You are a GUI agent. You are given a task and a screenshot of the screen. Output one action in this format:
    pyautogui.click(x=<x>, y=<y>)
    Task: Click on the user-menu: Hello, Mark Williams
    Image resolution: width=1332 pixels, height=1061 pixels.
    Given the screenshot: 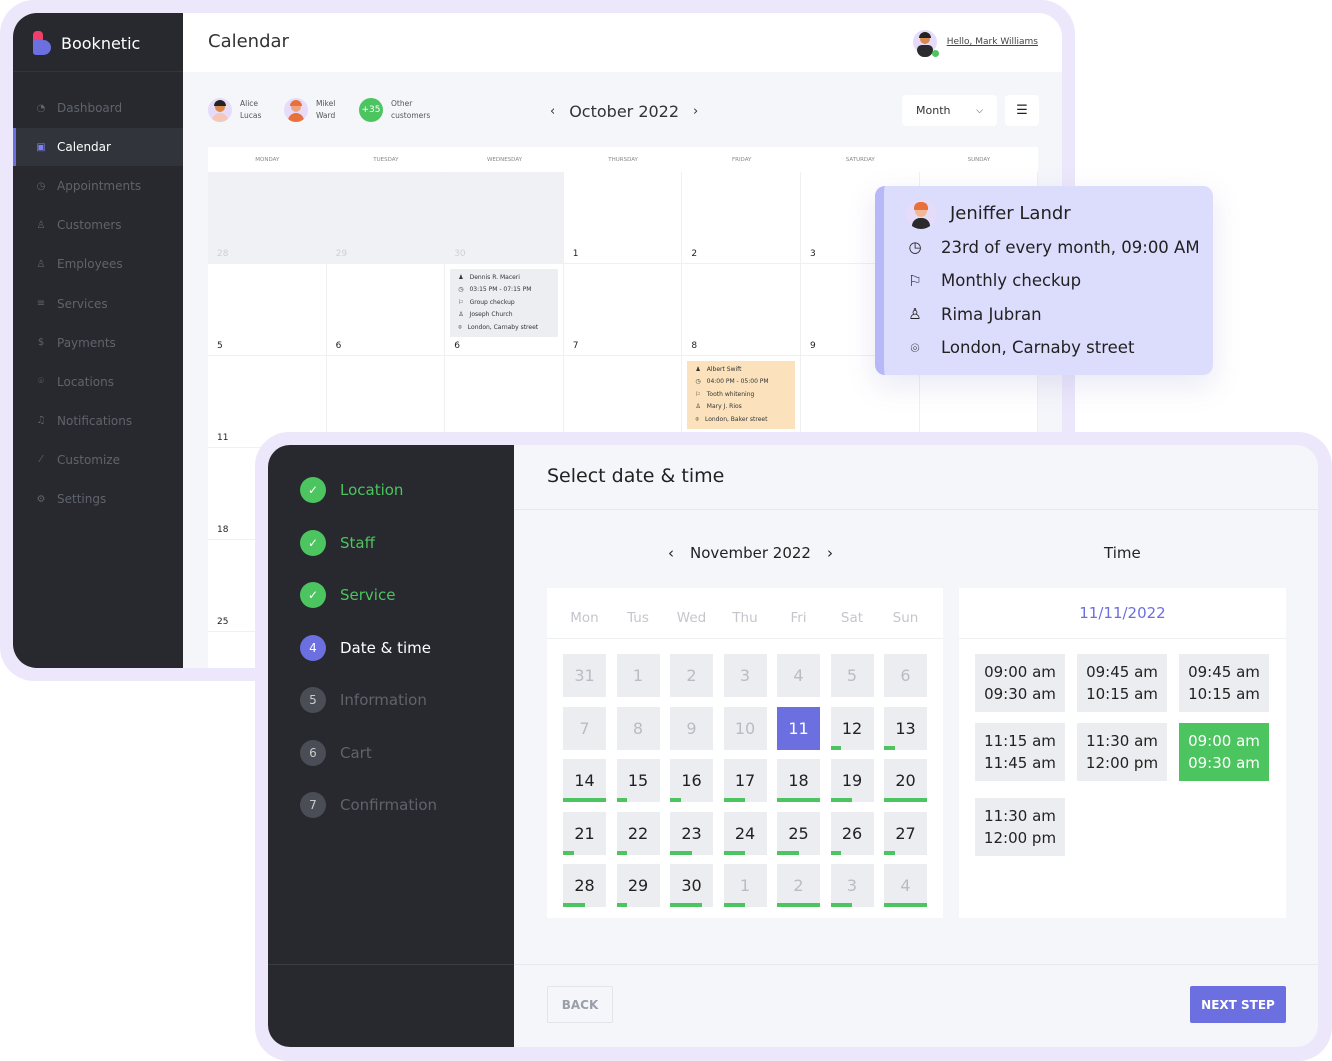 What is the action you would take?
    pyautogui.click(x=975, y=43)
    